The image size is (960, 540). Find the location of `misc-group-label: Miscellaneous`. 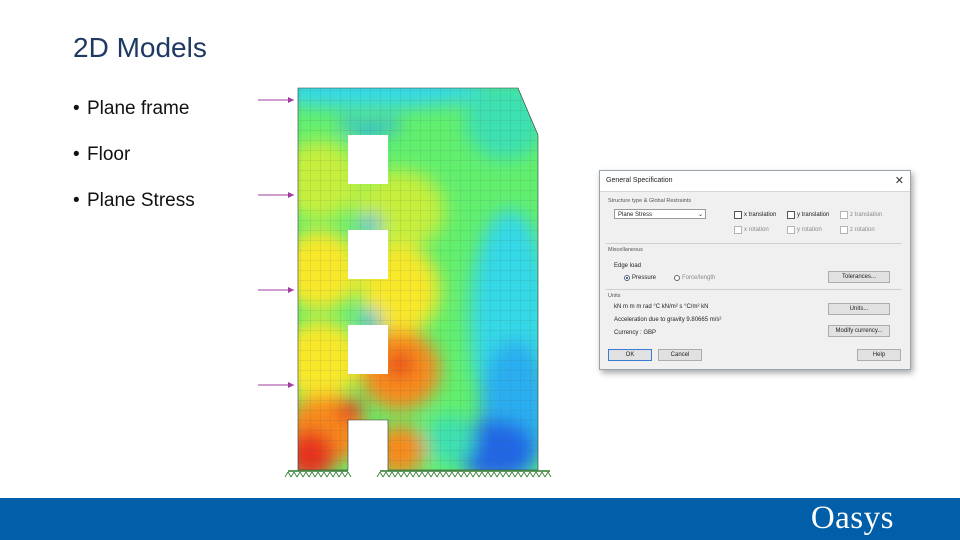

misc-group-label: Miscellaneous is located at coordinates (625, 250).